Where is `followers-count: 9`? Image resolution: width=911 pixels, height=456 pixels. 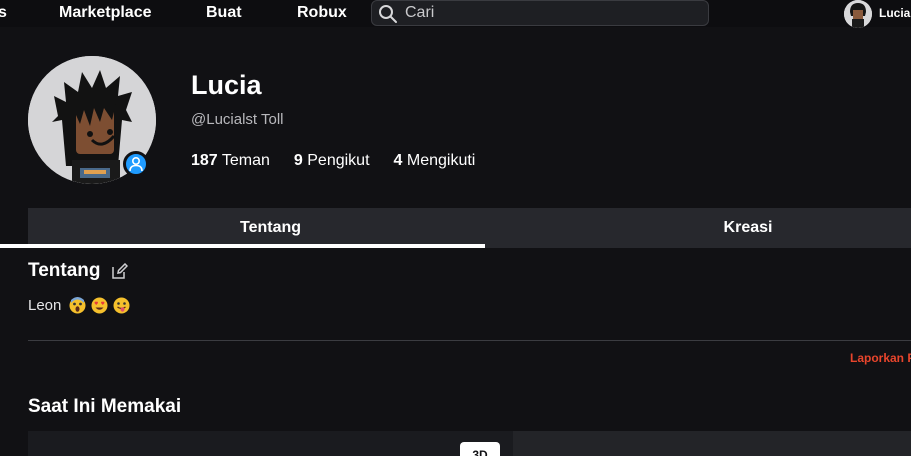 followers-count: 9 is located at coordinates (298, 160).